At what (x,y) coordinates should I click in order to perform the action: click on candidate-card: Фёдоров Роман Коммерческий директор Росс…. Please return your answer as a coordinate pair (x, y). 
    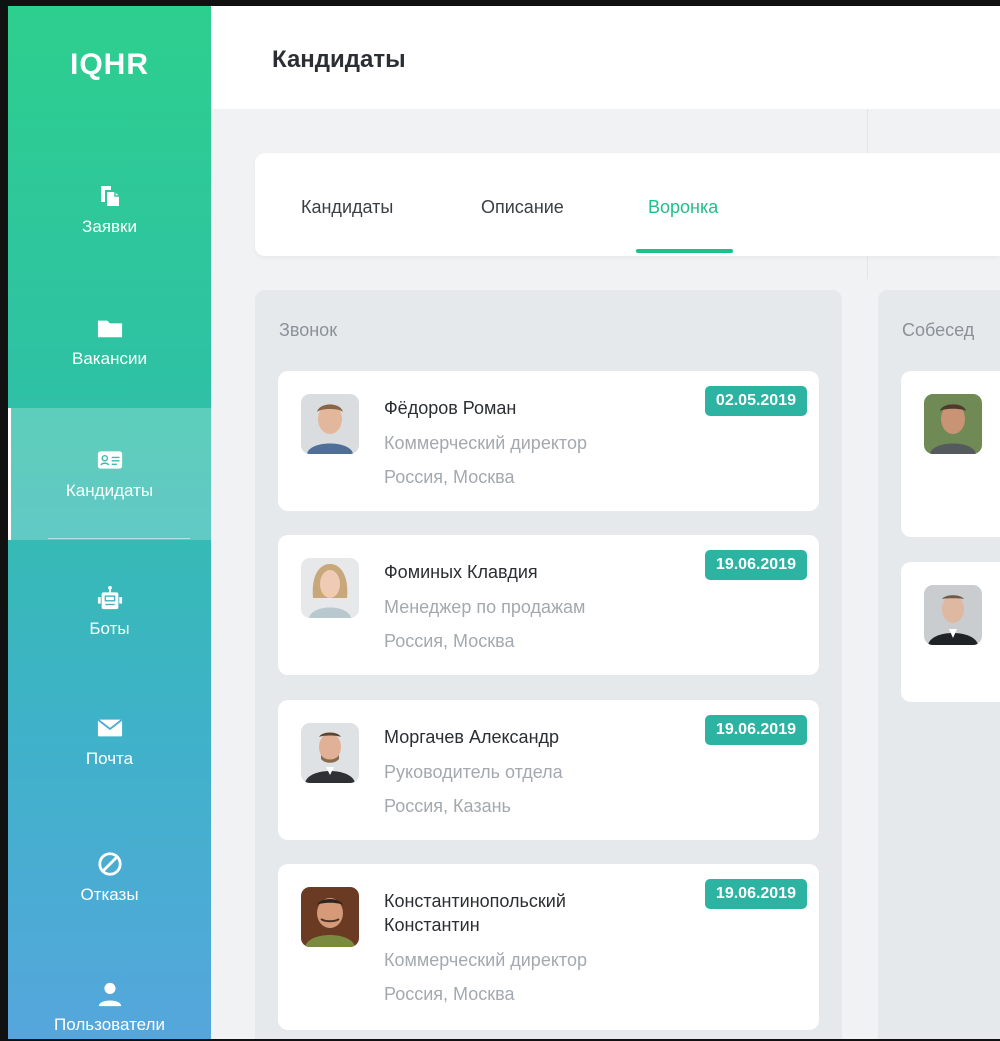
    Looking at the image, I should click on (548, 441).